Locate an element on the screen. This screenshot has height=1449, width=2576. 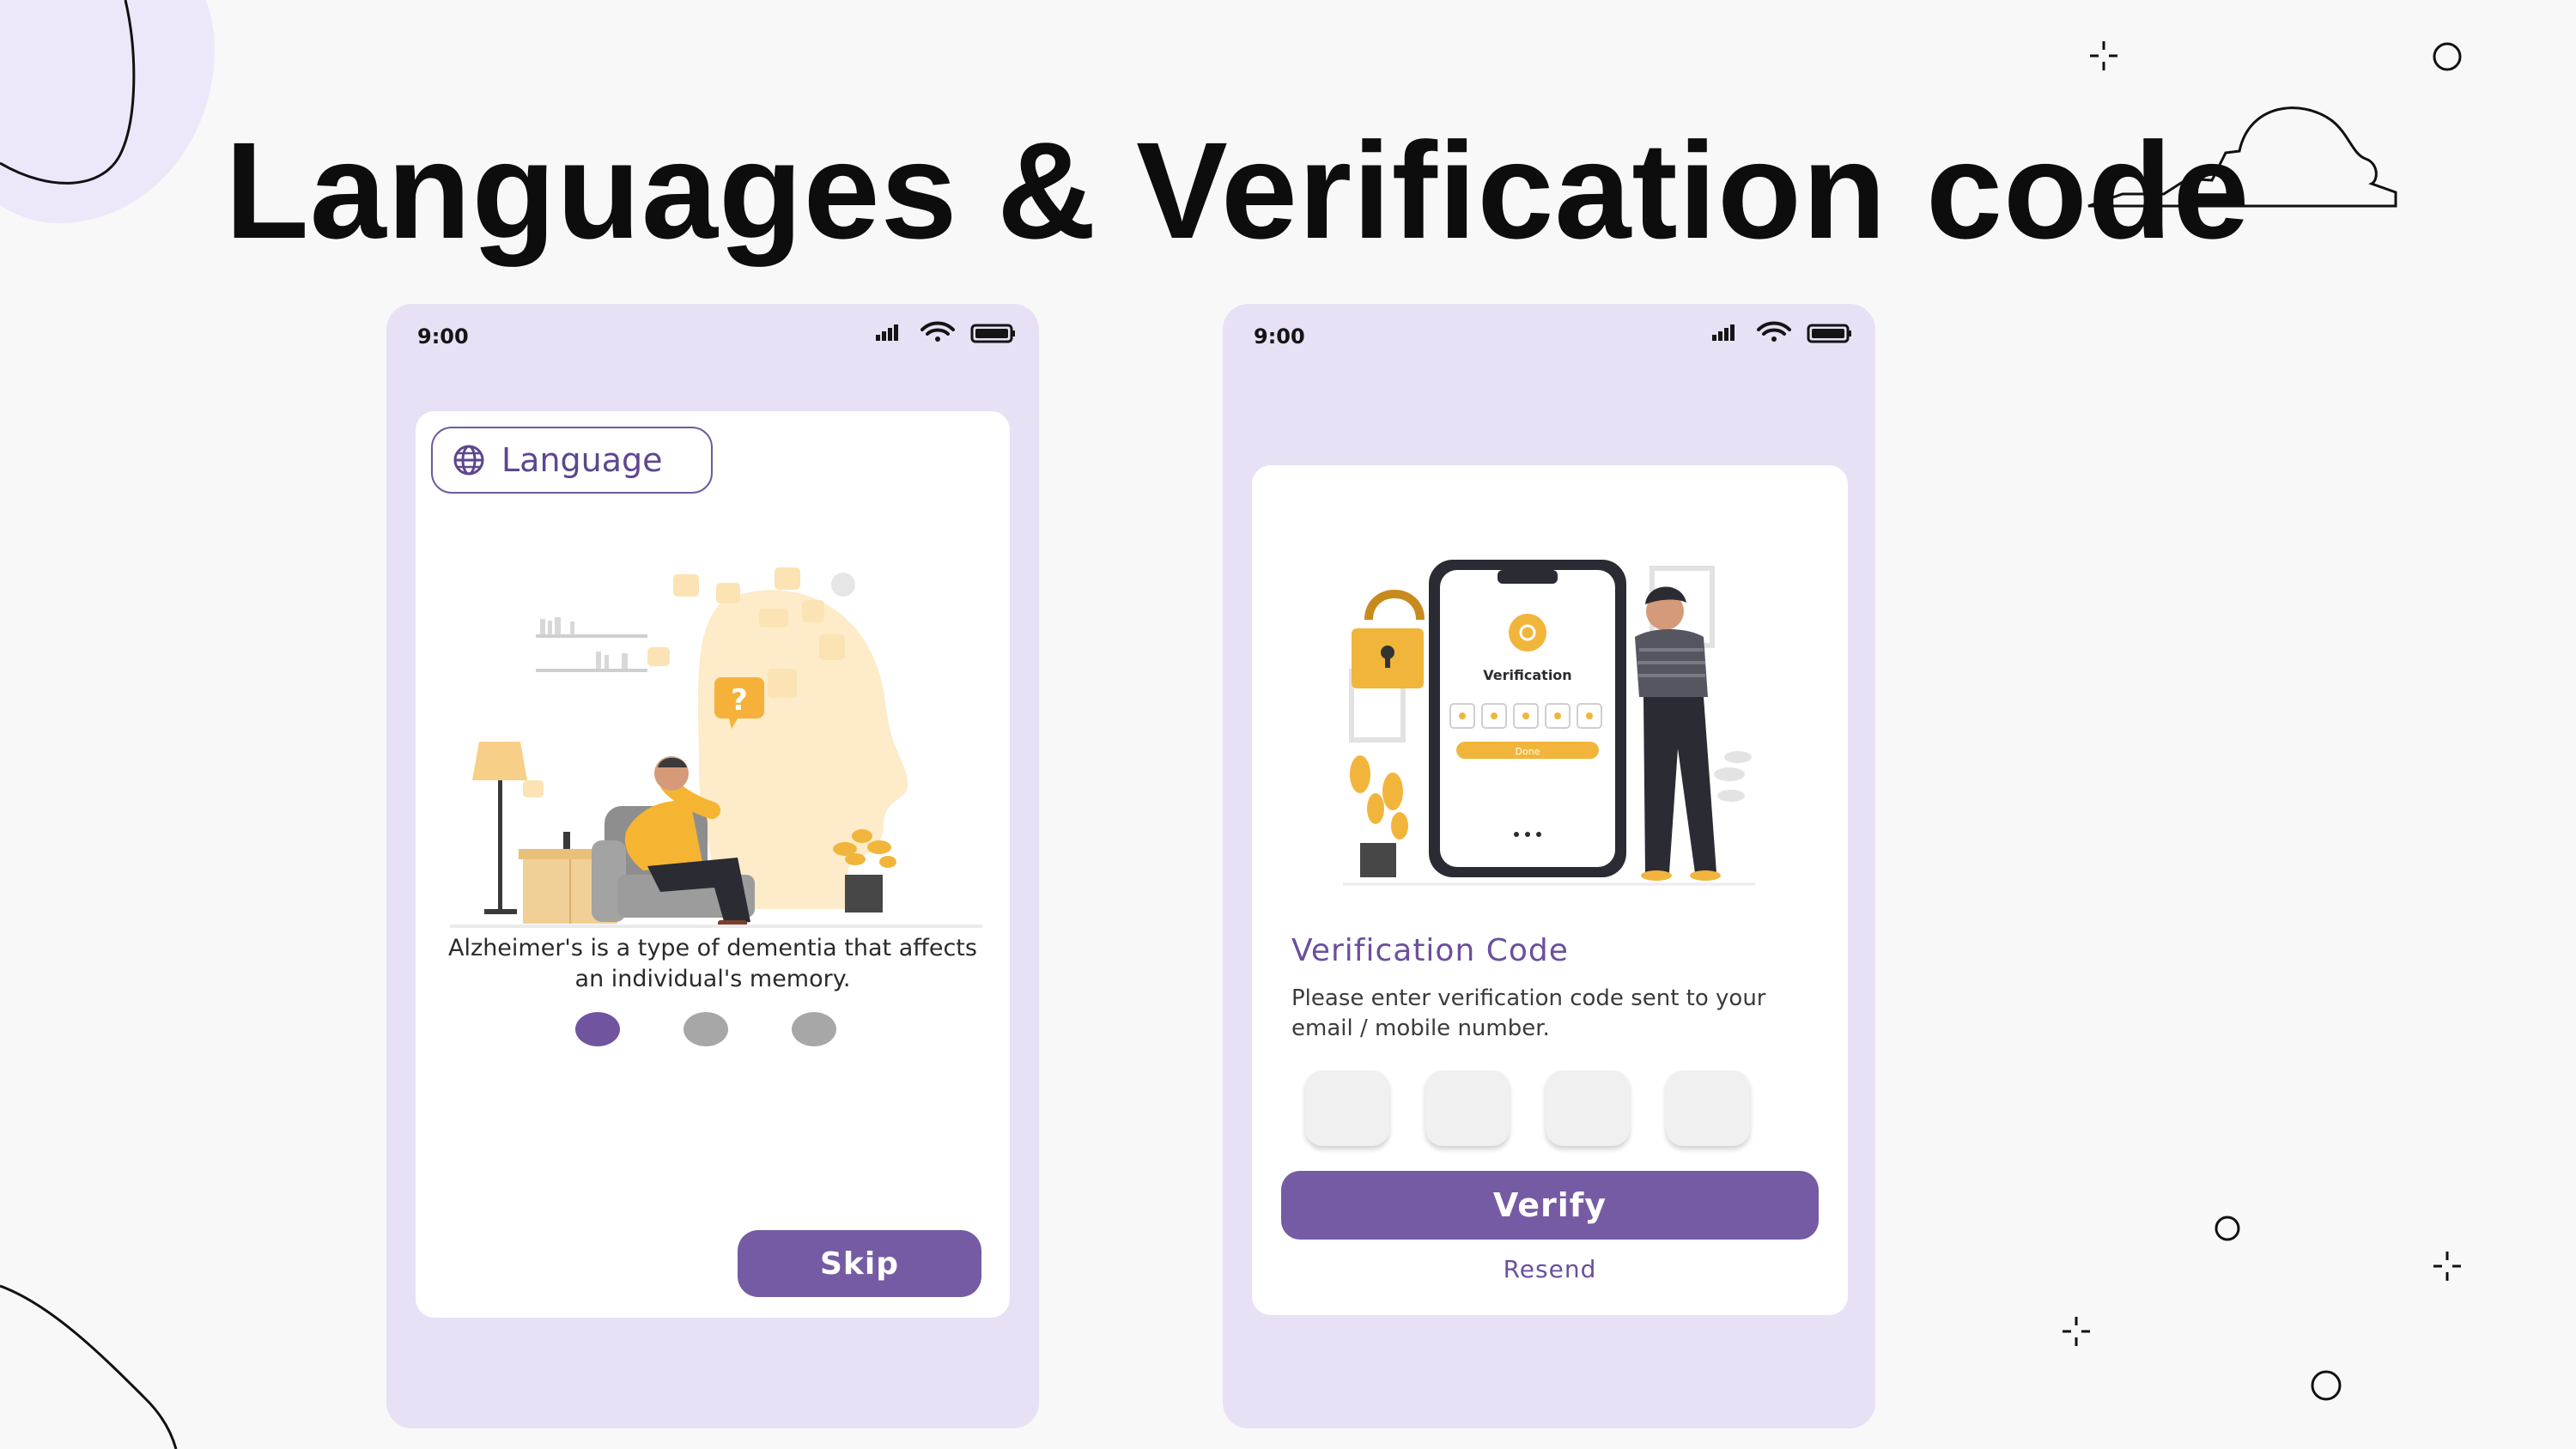
illustration-caption: Verification is located at coordinates (1527, 675).